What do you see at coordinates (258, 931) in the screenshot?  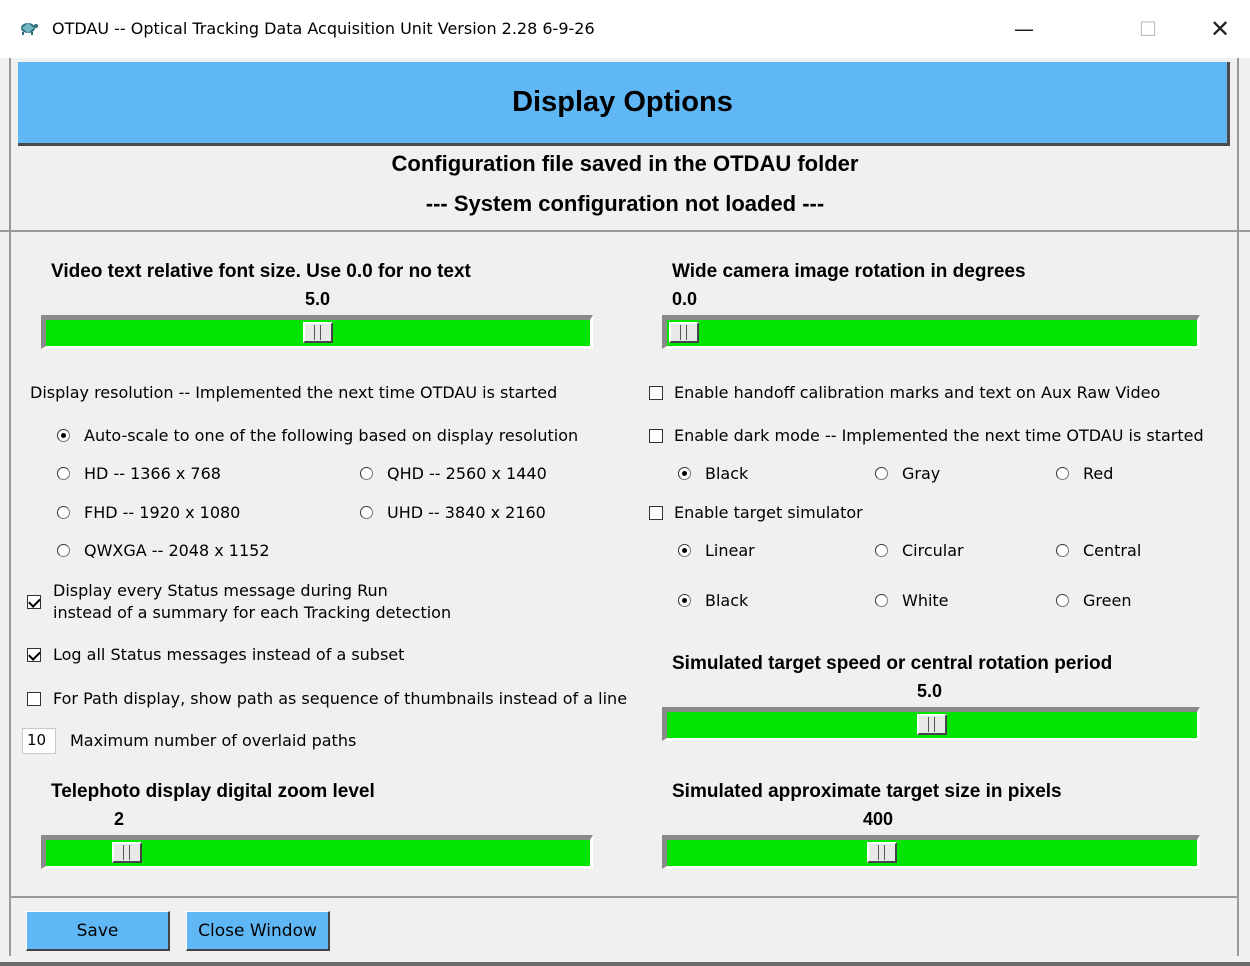 I see `close-window-button: Close Window` at bounding box center [258, 931].